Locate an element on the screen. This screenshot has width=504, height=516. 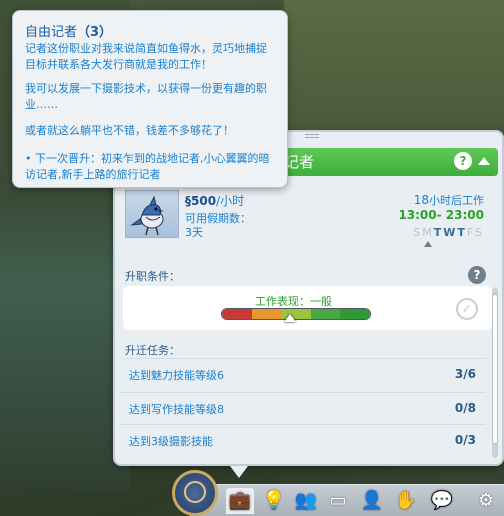
task-progress: 0/8 is located at coordinates (465, 408).